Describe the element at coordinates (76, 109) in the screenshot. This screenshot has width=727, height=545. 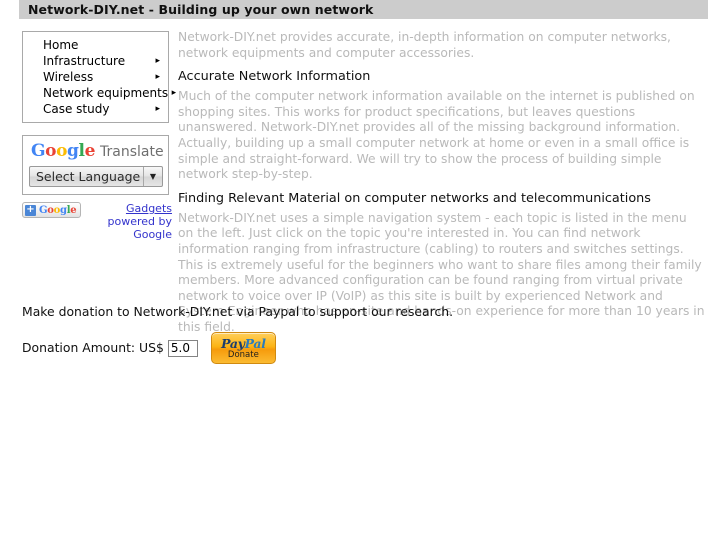
I see `sidebar-item-label: Case study` at that location.